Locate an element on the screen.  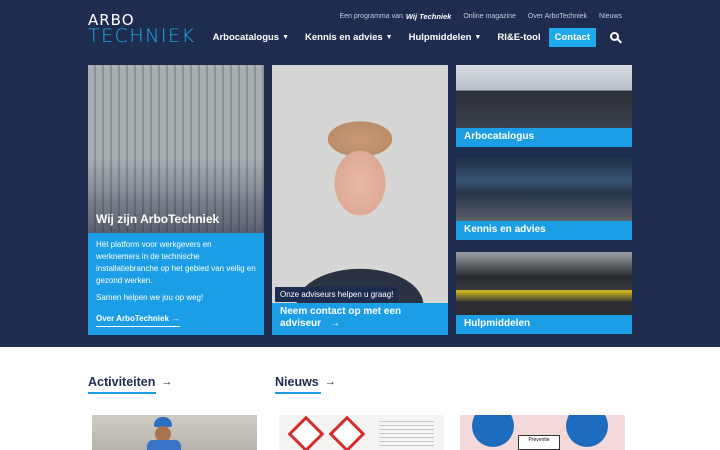
search-icon is located at coordinates (616, 37).